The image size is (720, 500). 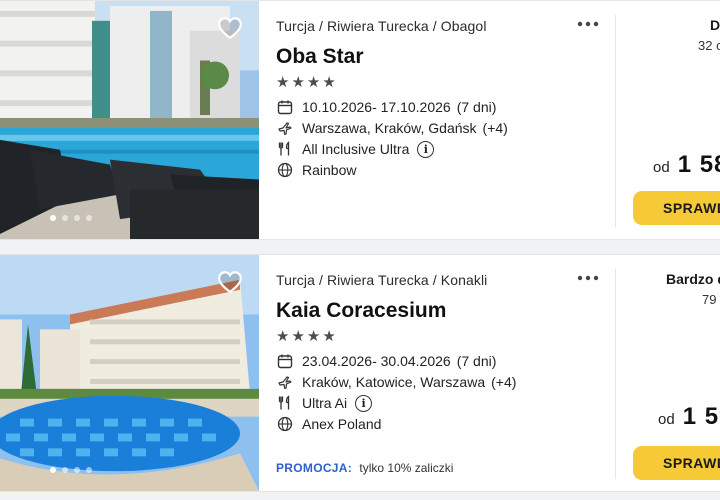 I want to click on operator-row: Anex Poland, so click(x=328, y=424).